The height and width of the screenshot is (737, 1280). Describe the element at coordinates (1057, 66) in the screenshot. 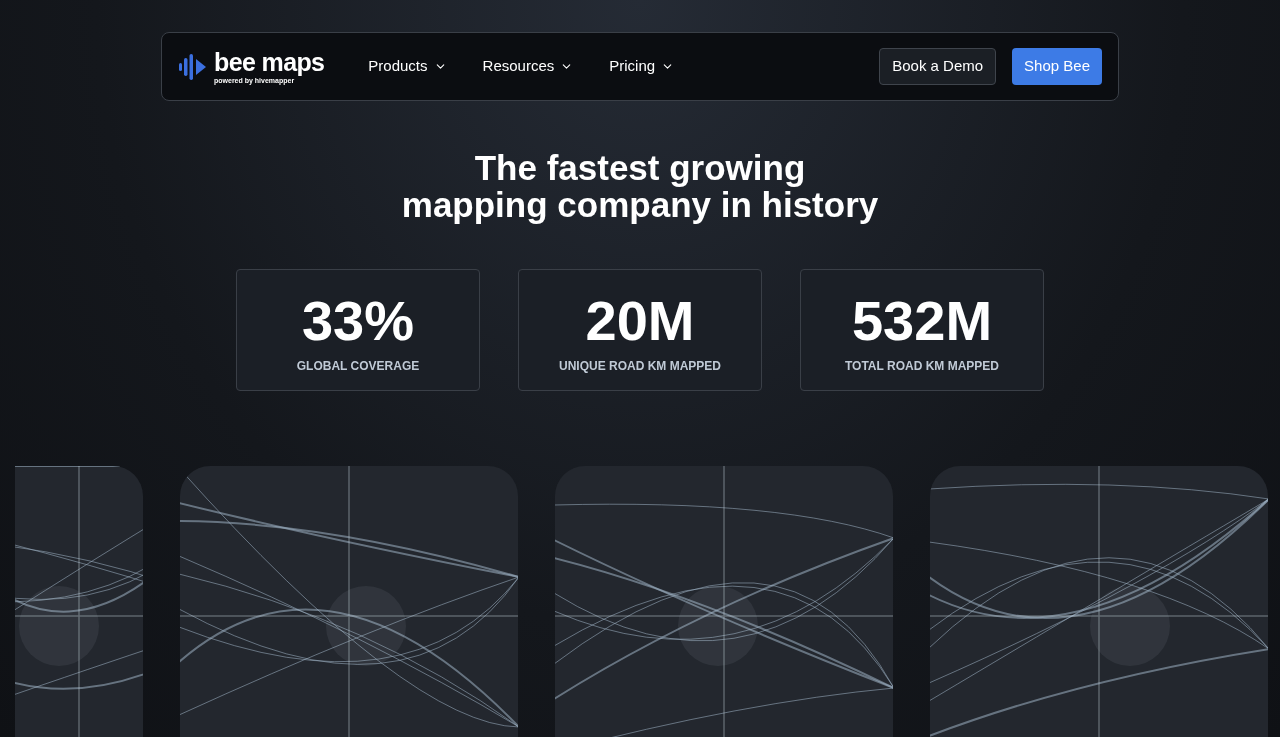

I see `shop-button: Shop Bee` at that location.